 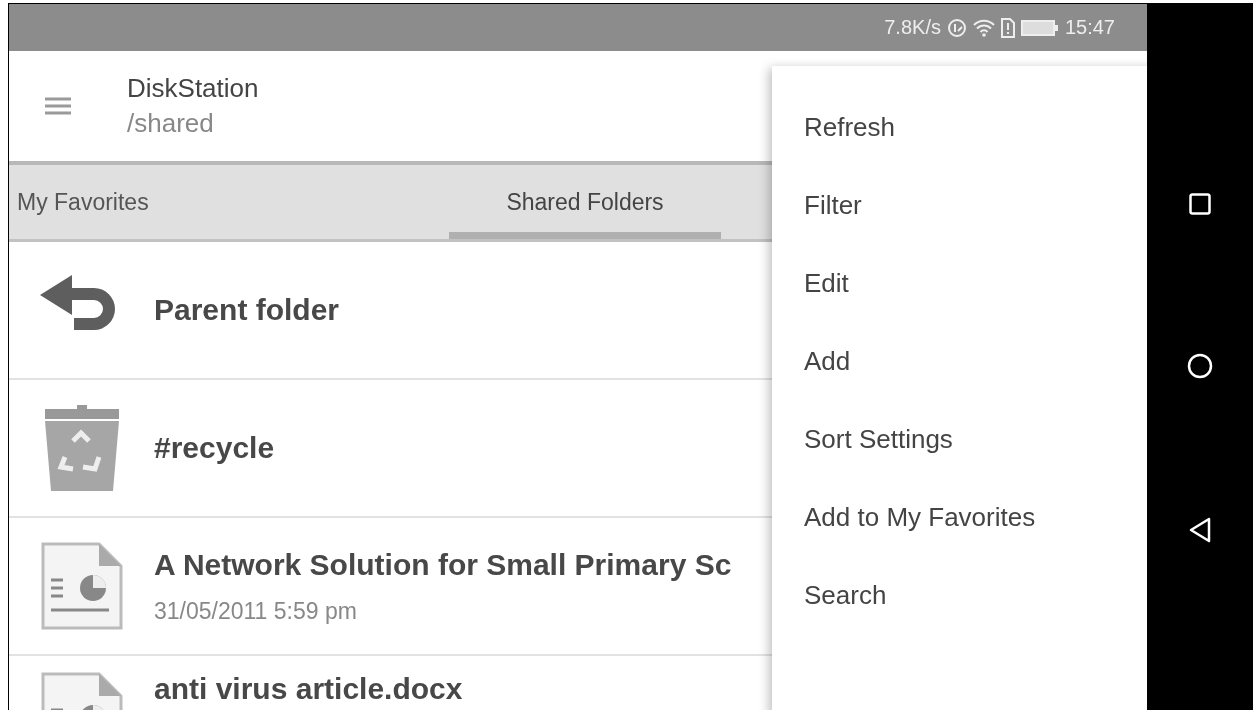 I want to click on clock: 15:47, so click(x=1089, y=27).